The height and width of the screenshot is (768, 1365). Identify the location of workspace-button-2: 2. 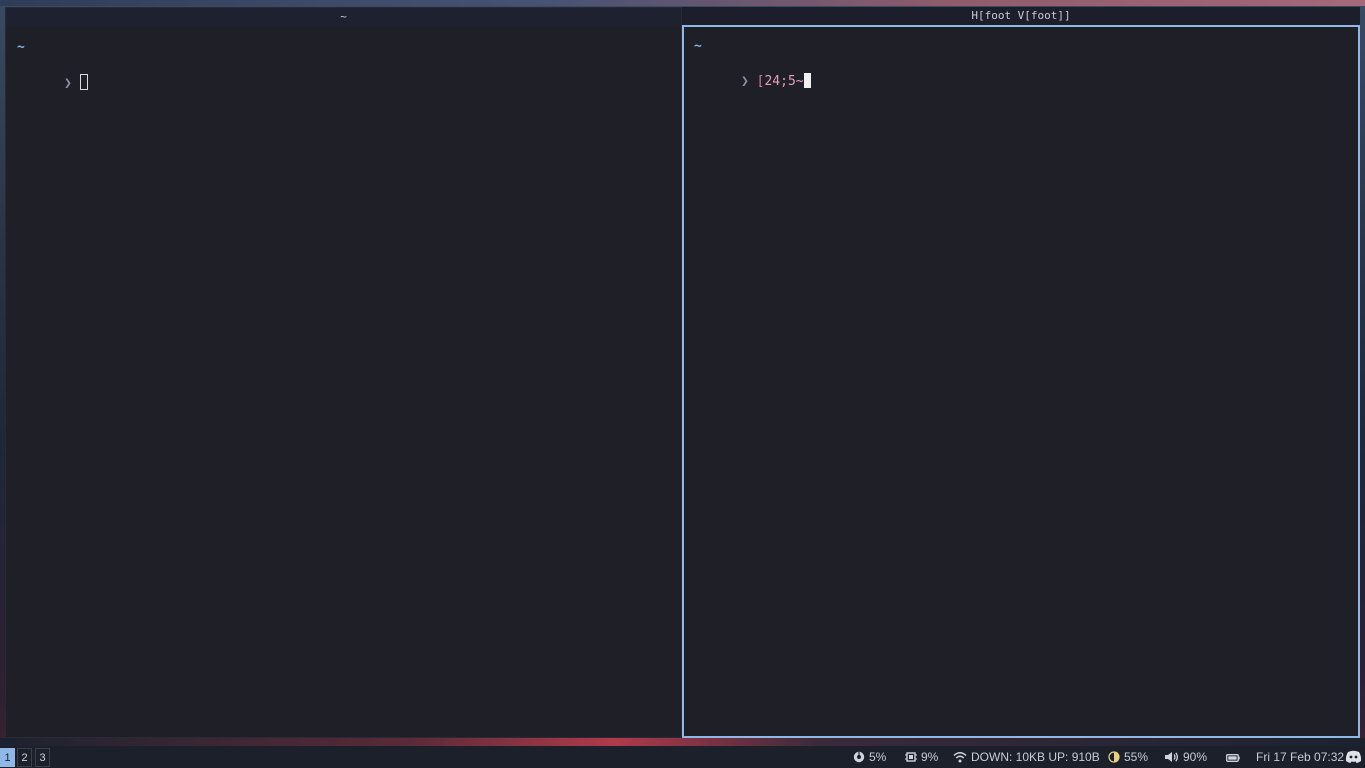
(24, 757).